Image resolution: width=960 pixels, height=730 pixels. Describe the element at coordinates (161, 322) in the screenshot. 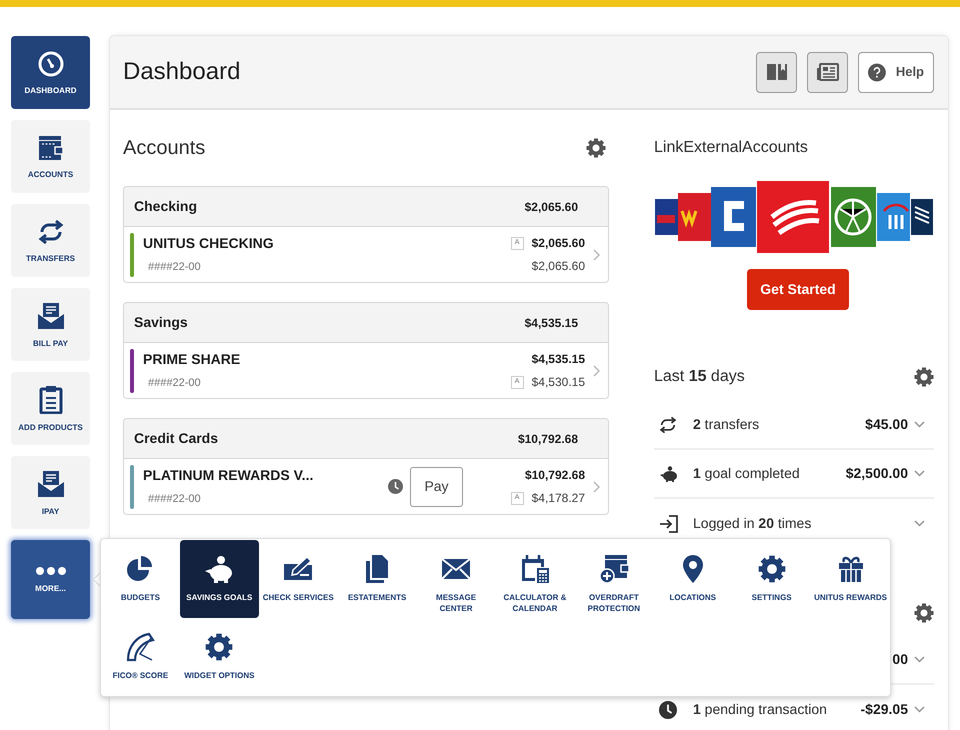

I see `group-name: Savings` at that location.